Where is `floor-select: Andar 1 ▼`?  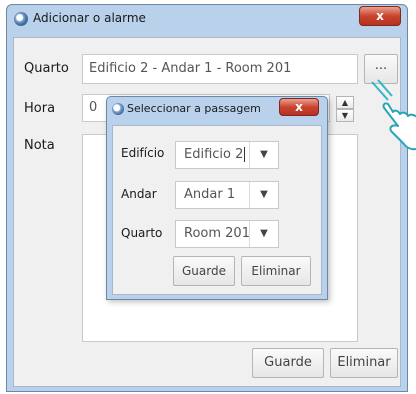 floor-select: Andar 1 ▼ is located at coordinates (227, 195).